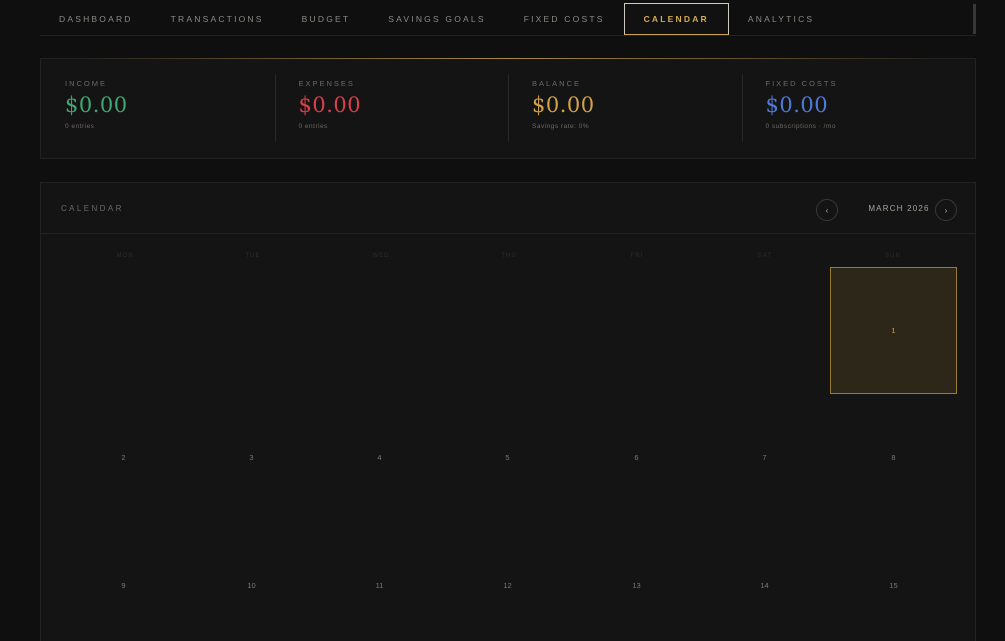  What do you see at coordinates (253, 256) in the screenshot?
I see `weekday-label: TUE` at bounding box center [253, 256].